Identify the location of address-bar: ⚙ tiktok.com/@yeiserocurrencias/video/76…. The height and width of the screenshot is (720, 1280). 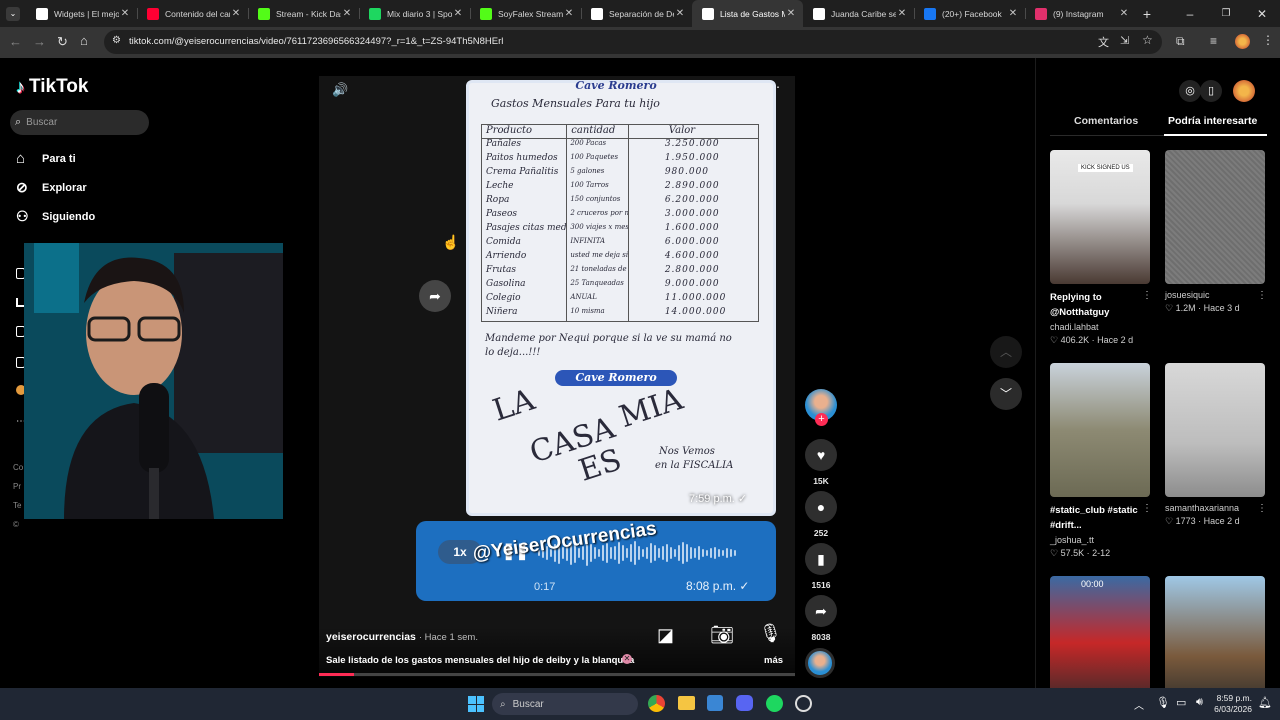
(633, 42).